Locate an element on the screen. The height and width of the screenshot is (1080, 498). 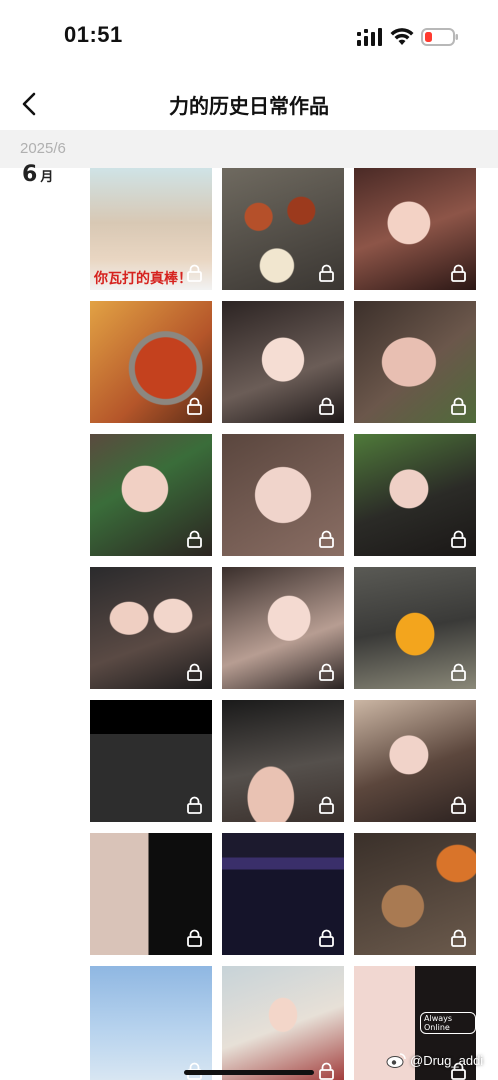
thumbnail-selfie-girl-red-nails is located at coordinates (415, 229).